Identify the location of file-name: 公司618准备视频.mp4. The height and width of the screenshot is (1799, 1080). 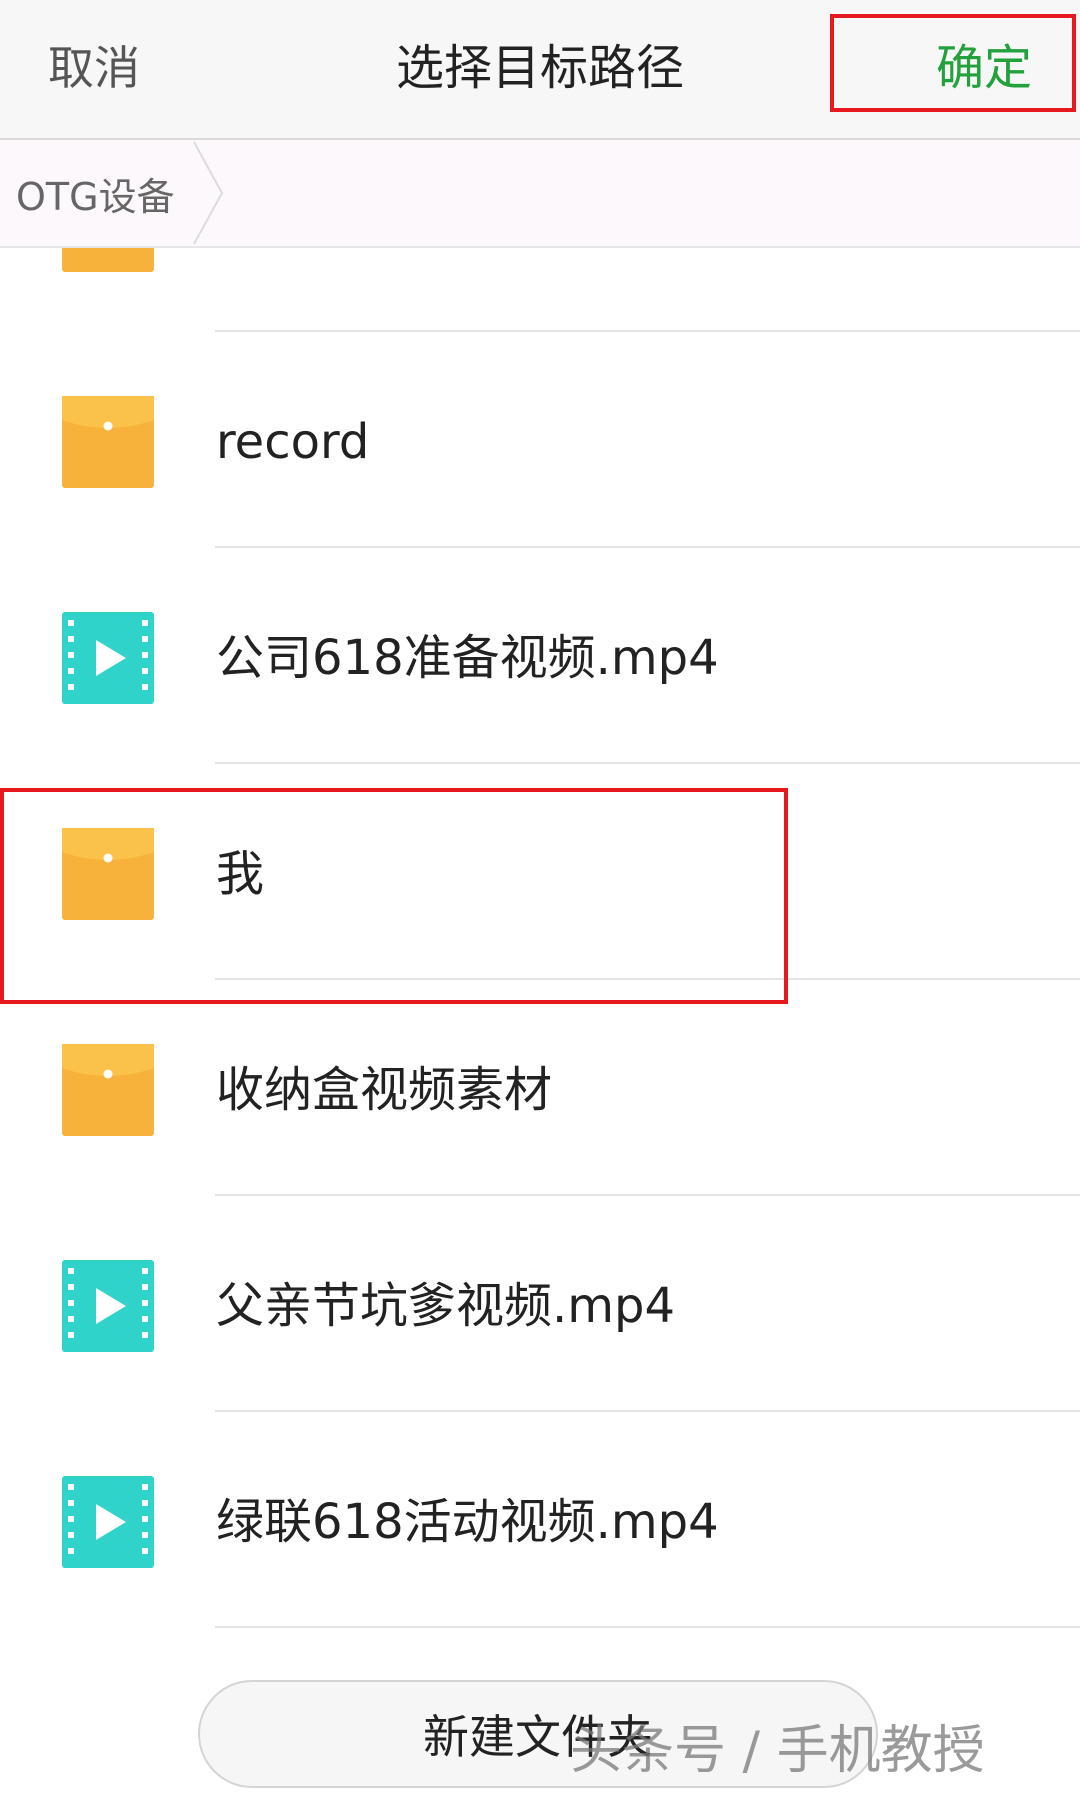
(467, 658).